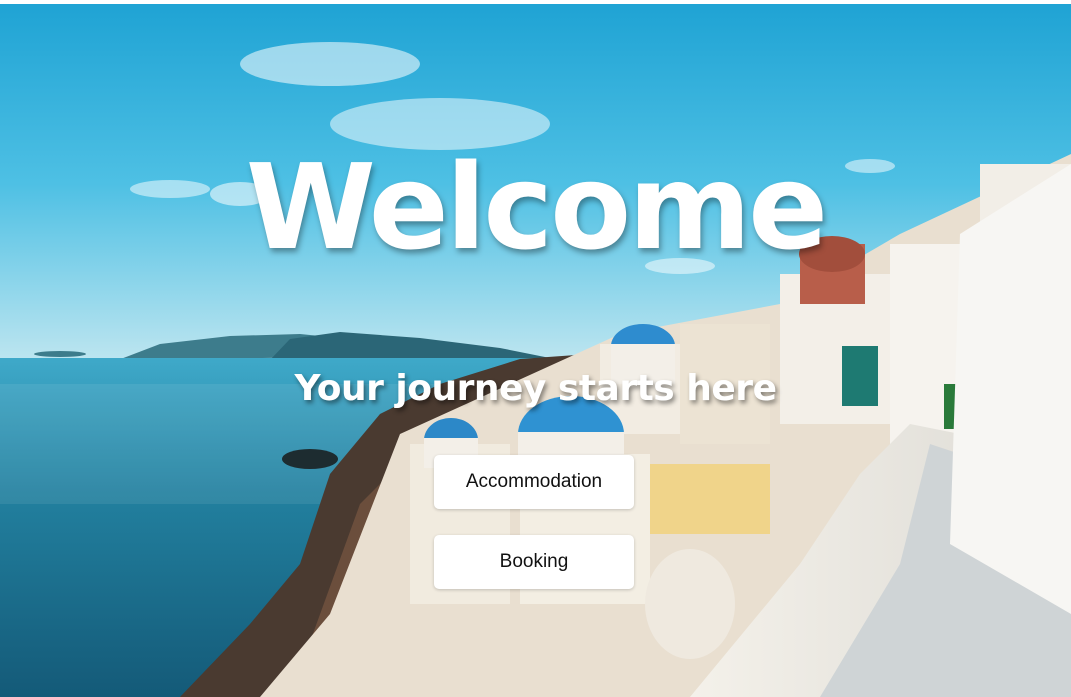  Describe the element at coordinates (536, 207) in the screenshot. I see `welcome-heading: Welcome` at that location.